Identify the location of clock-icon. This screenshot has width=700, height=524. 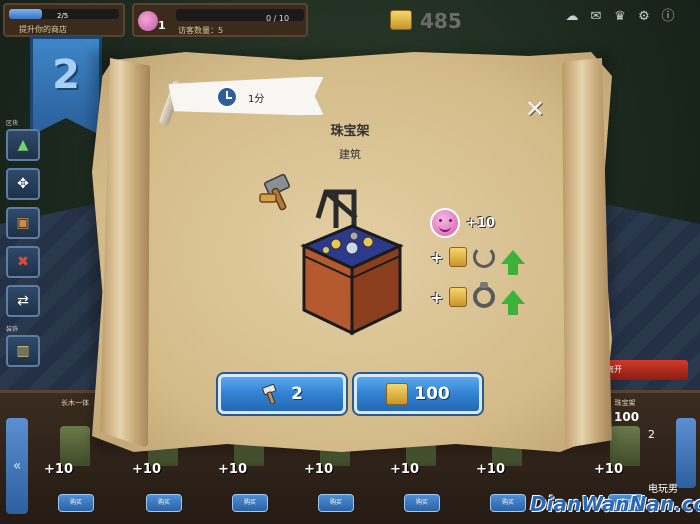
(227, 97).